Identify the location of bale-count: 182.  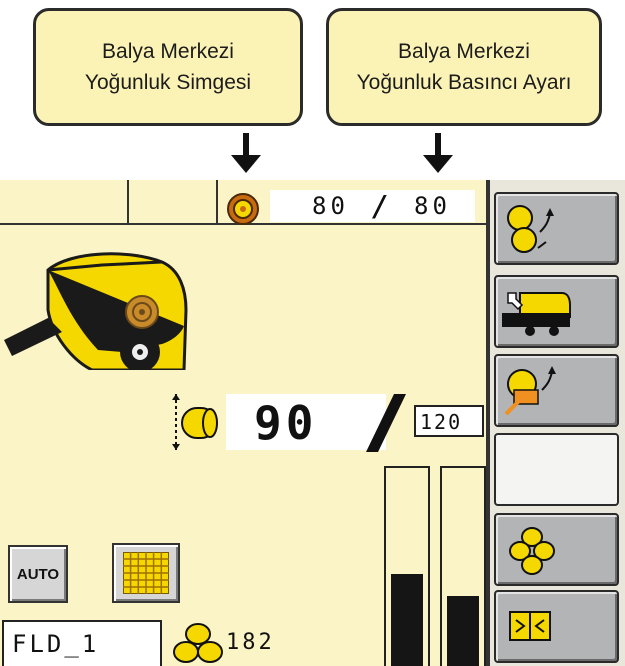
(250, 642).